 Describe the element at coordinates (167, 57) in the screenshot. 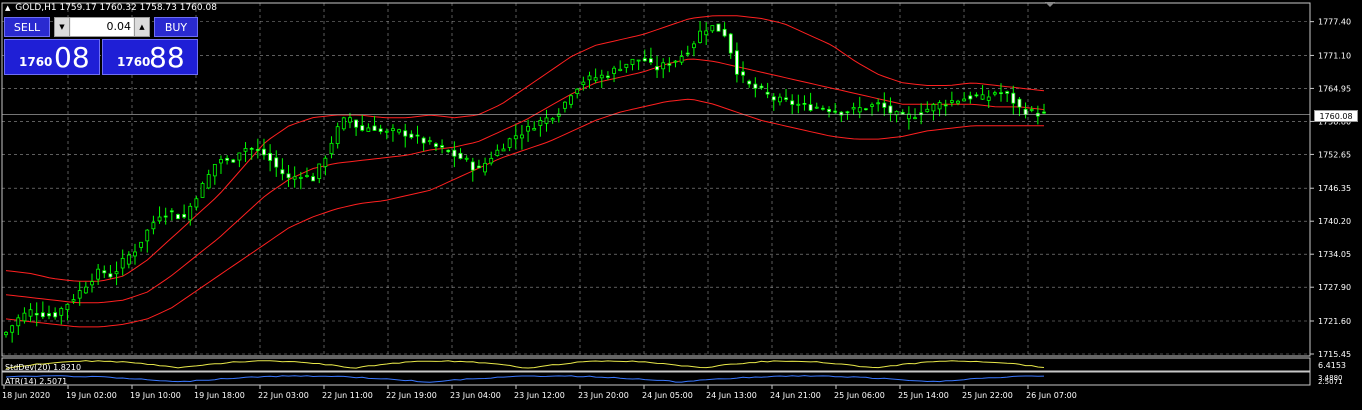

I see `buy-price-minor: 88` at that location.